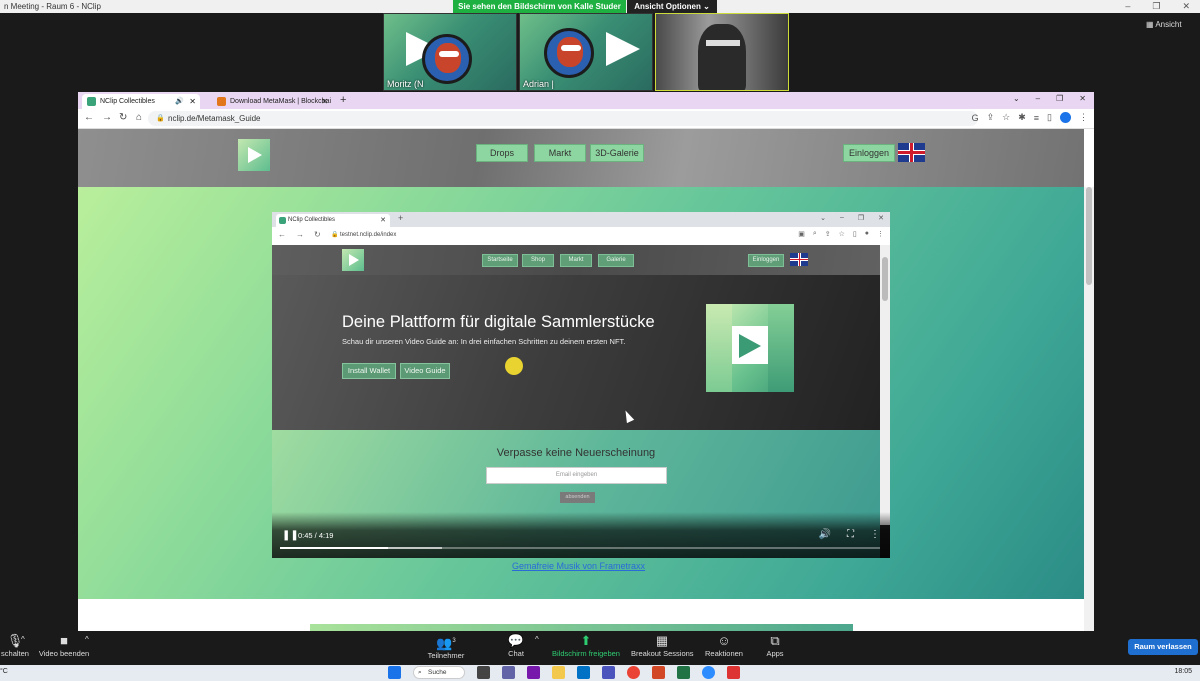 The width and height of the screenshot is (1200, 681). Describe the element at coordinates (724, 645) in the screenshot. I see `reactions-button: ☺ Reaktionen` at that location.